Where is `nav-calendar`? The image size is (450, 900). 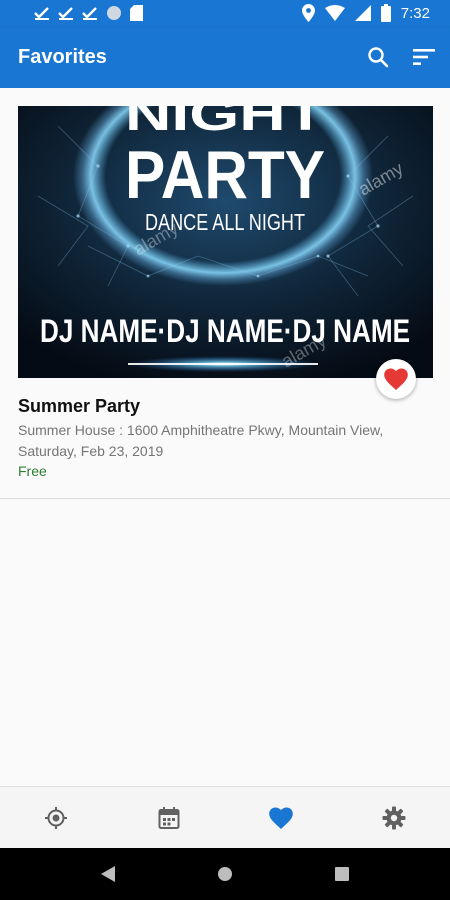 nav-calendar is located at coordinates (169, 818).